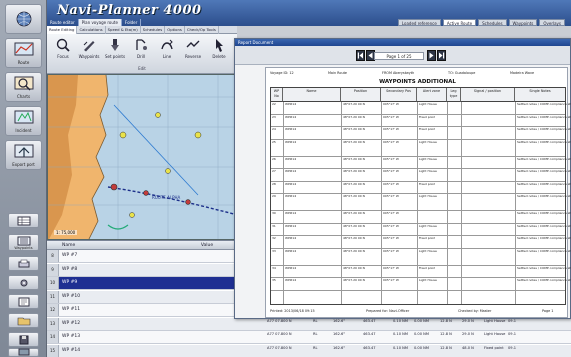  I want to click on set-points-tool-button: Set points, so click(115, 51).